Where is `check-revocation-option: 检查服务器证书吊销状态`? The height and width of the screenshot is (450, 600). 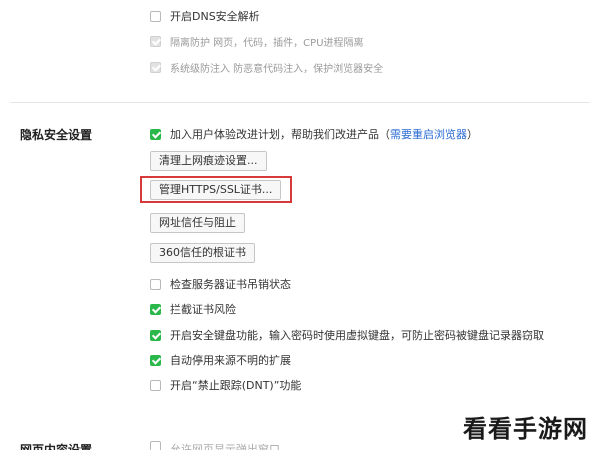 check-revocation-option: 检查服务器证书吊销状态 is located at coordinates (220, 284).